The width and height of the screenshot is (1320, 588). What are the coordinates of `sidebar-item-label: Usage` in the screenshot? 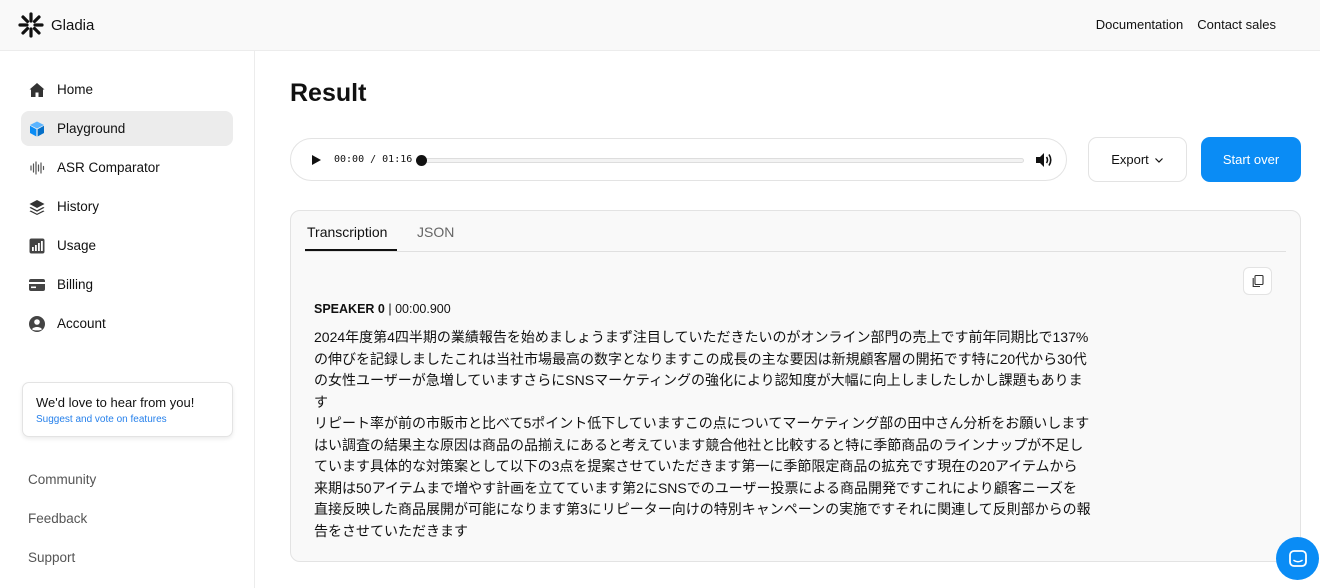 It's located at (77, 245).